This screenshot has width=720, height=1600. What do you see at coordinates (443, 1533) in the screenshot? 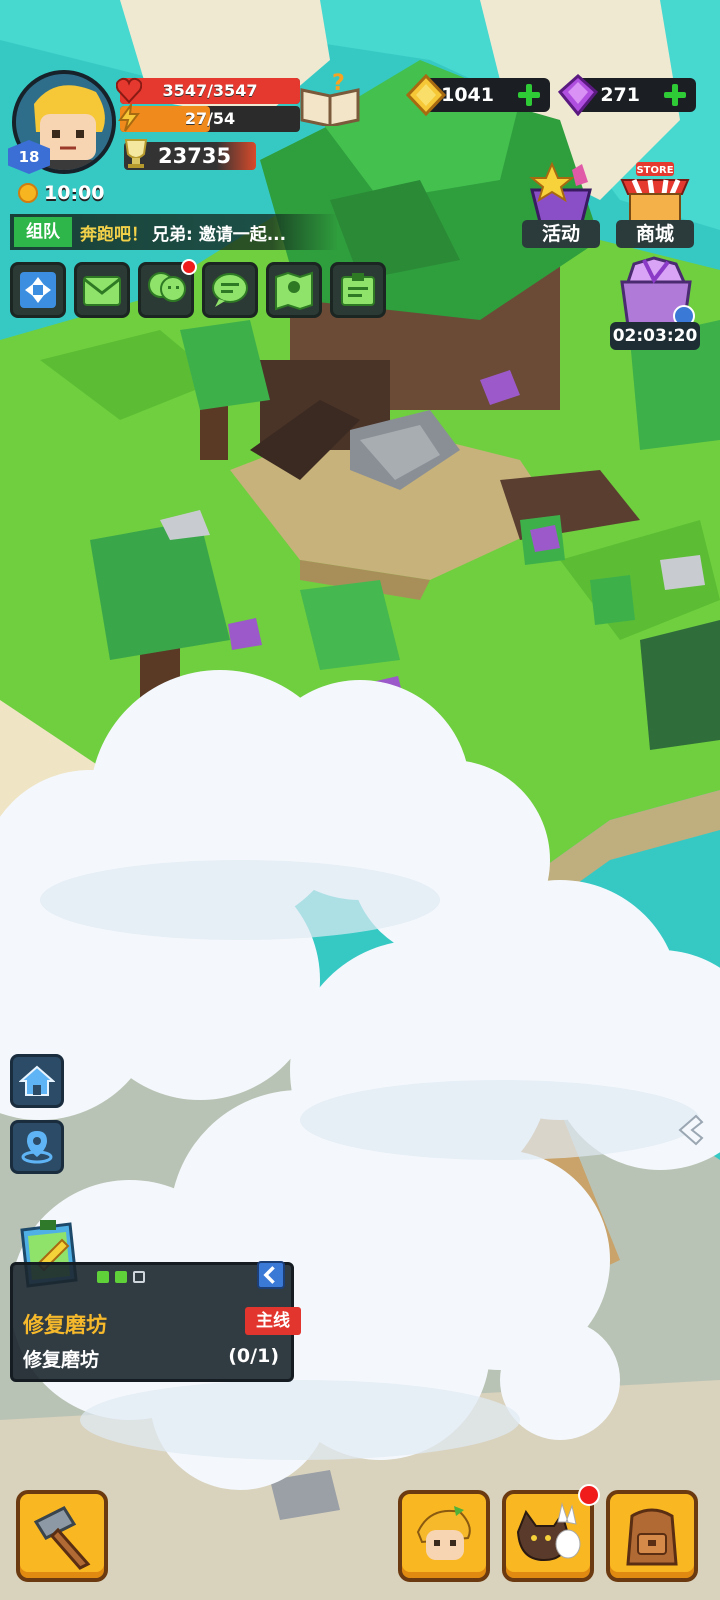
I see `hero-head-icon` at bounding box center [443, 1533].